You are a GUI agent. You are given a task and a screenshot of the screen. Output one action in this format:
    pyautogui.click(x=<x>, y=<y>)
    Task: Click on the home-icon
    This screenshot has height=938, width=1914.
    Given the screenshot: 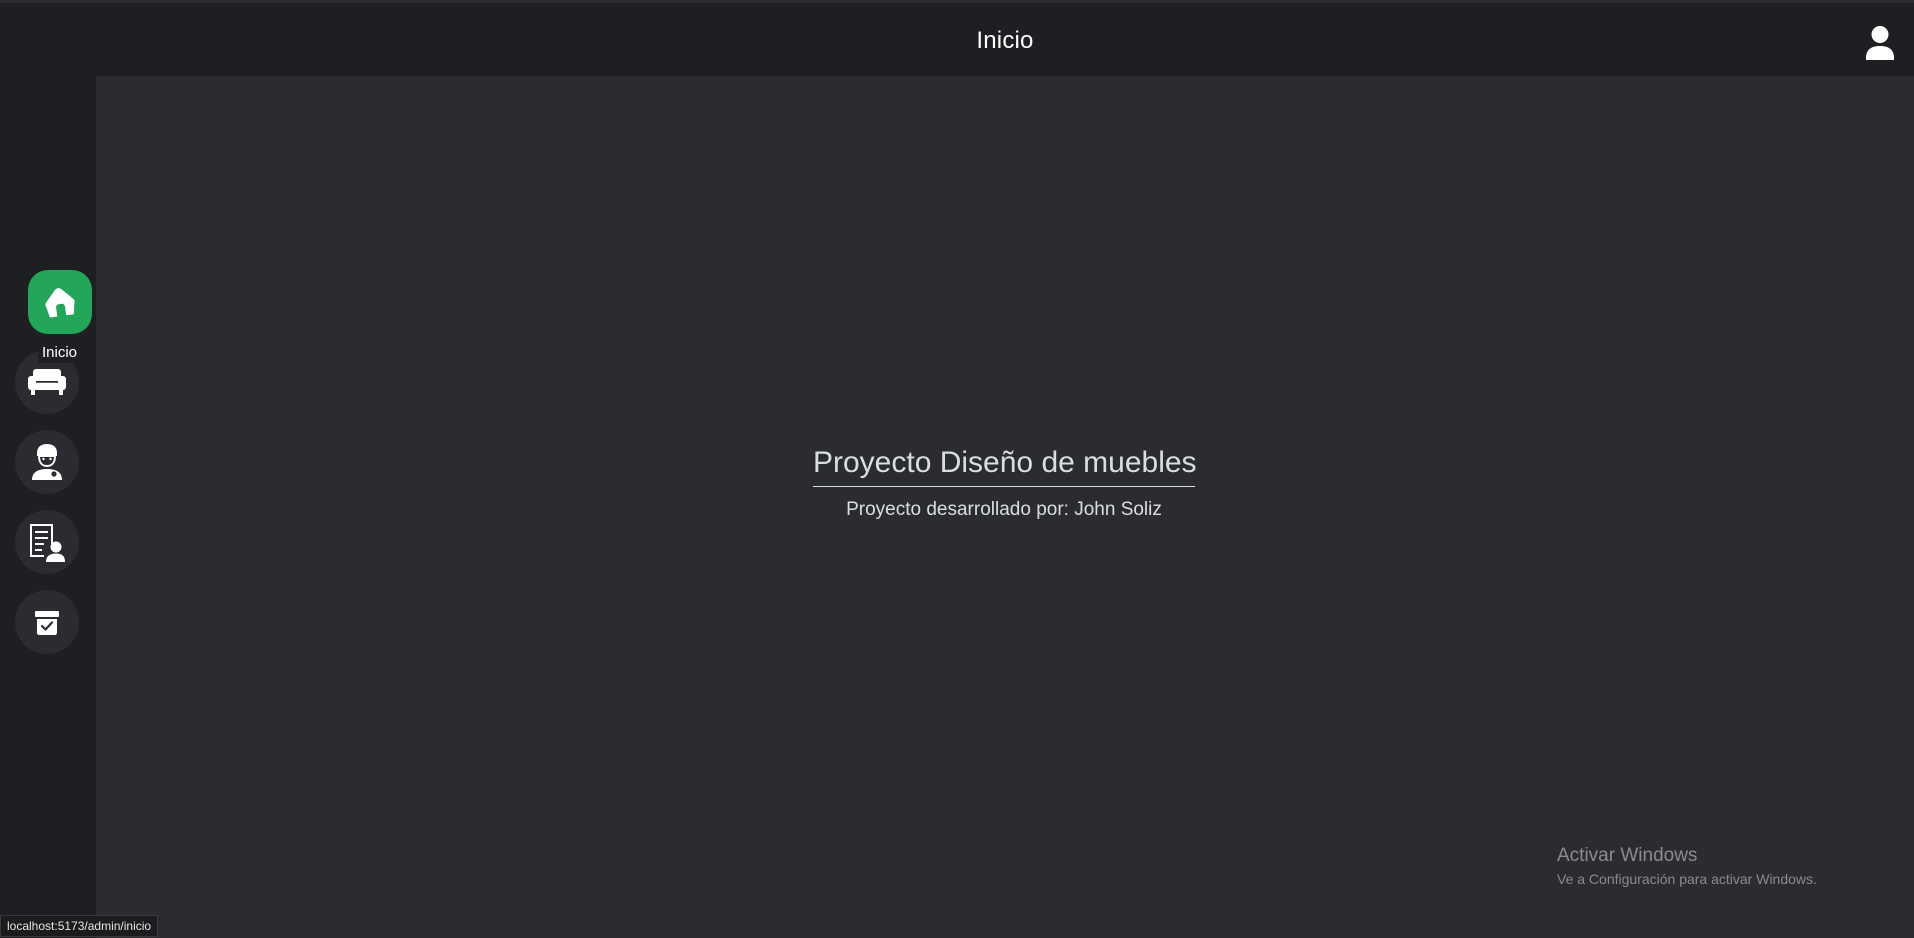 What is the action you would take?
    pyautogui.click(x=60, y=302)
    